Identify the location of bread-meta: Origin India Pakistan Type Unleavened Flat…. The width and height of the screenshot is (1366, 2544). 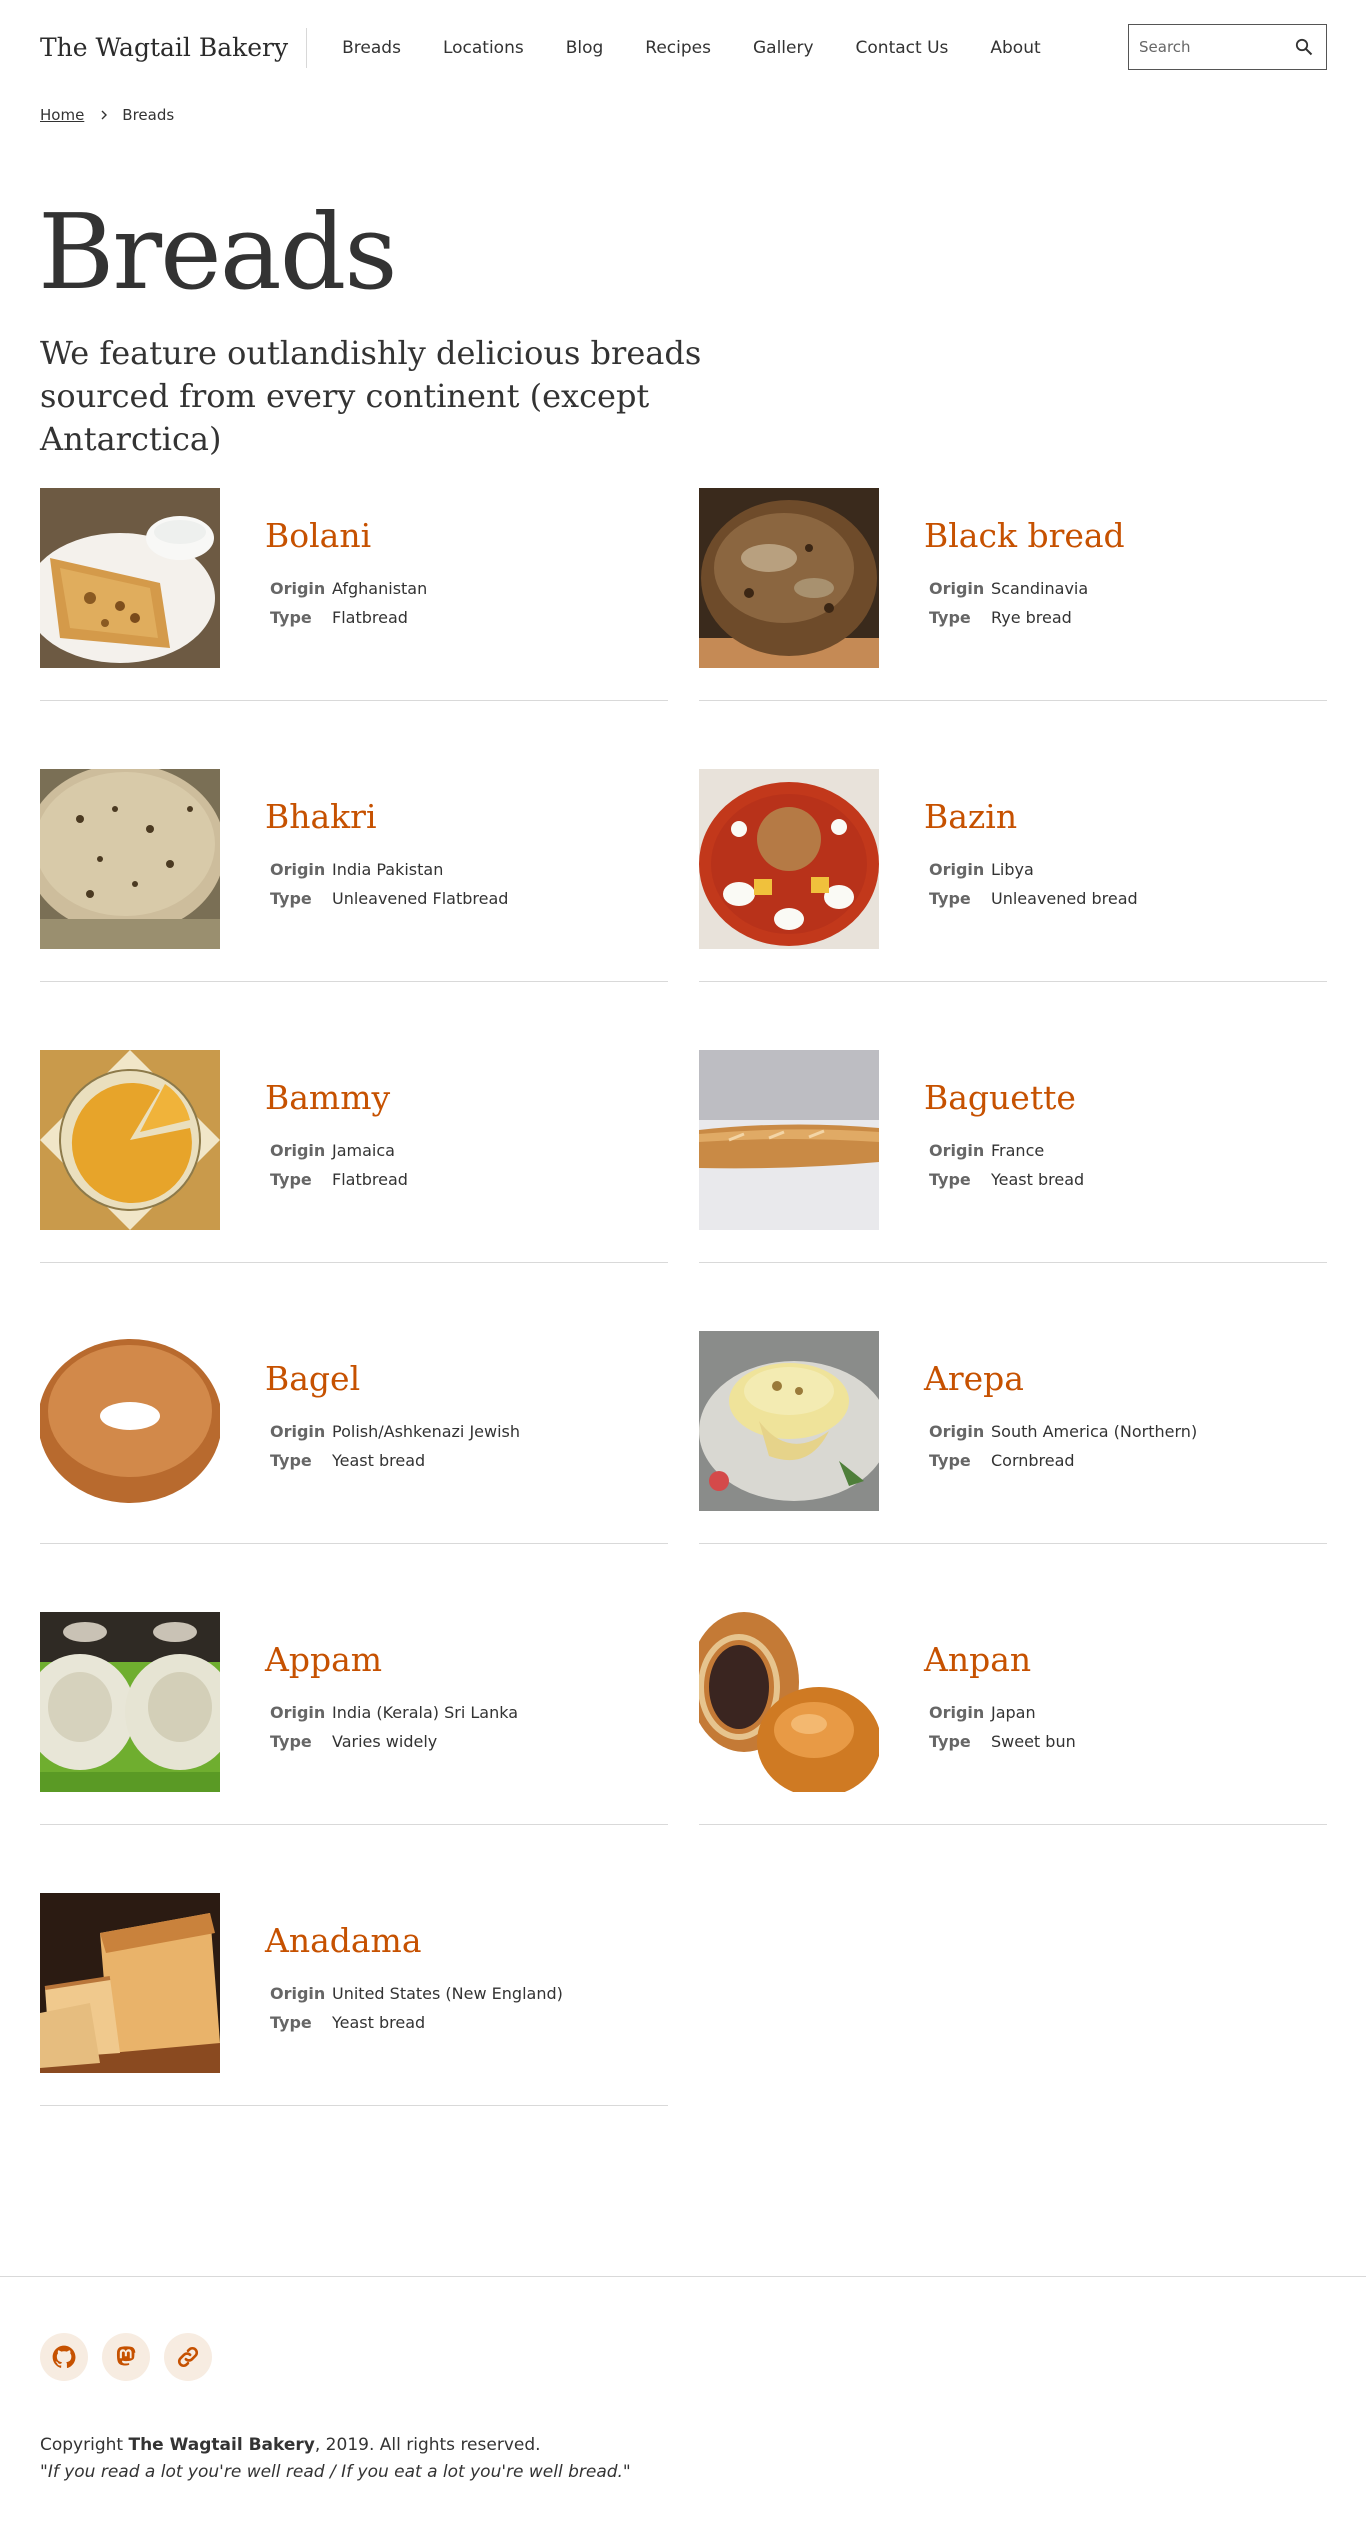
(389, 884).